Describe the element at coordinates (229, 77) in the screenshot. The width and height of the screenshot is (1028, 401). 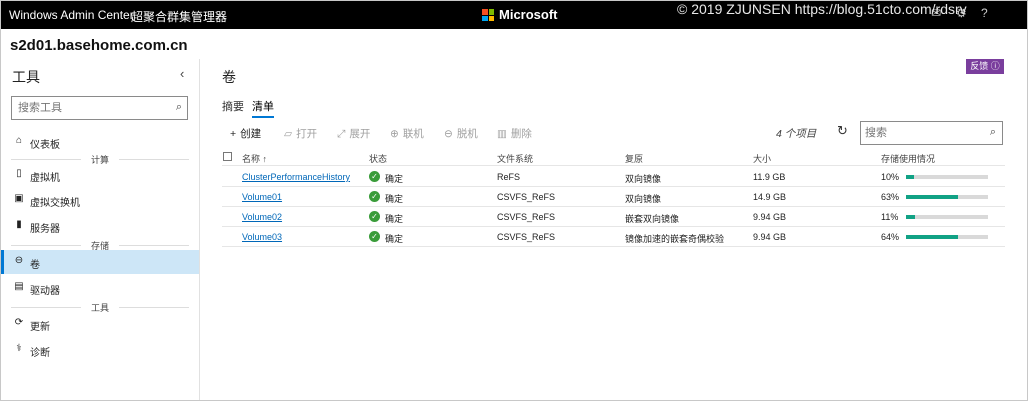
I see `page-title: 卷` at that location.